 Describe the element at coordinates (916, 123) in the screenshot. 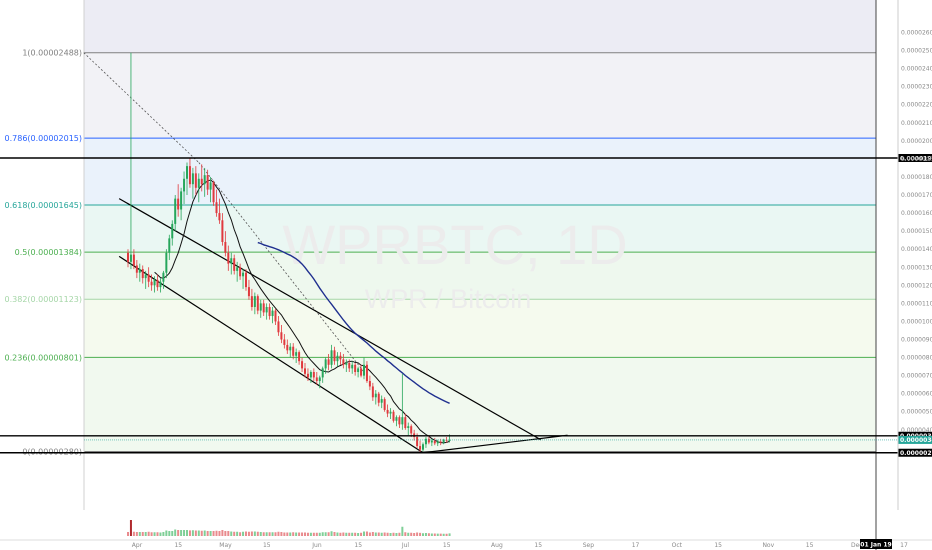

I see `price-tick-label: 0.00002100` at that location.